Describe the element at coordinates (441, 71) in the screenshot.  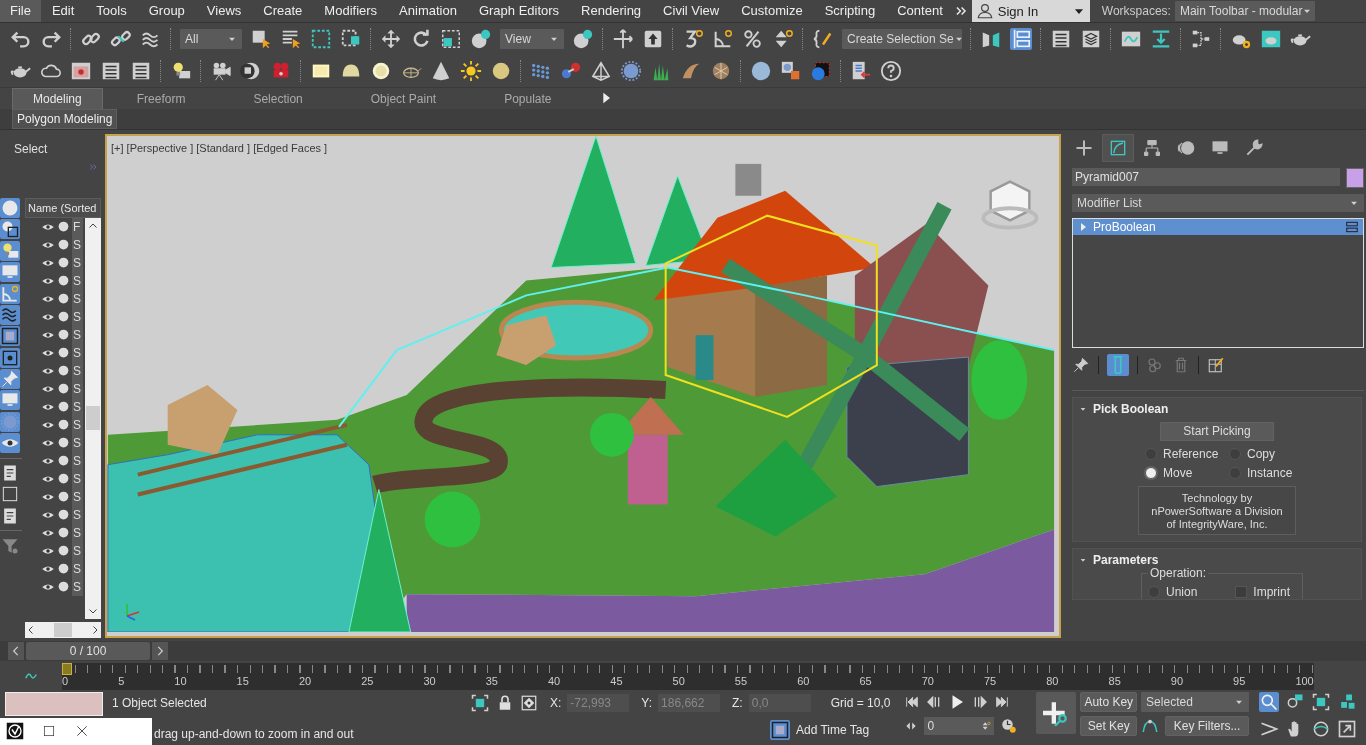
I see `cone-icon` at that location.